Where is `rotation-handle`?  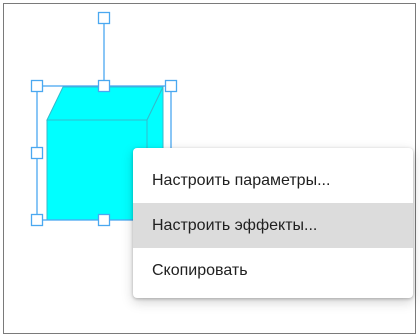
rotation-handle is located at coordinates (104, 18).